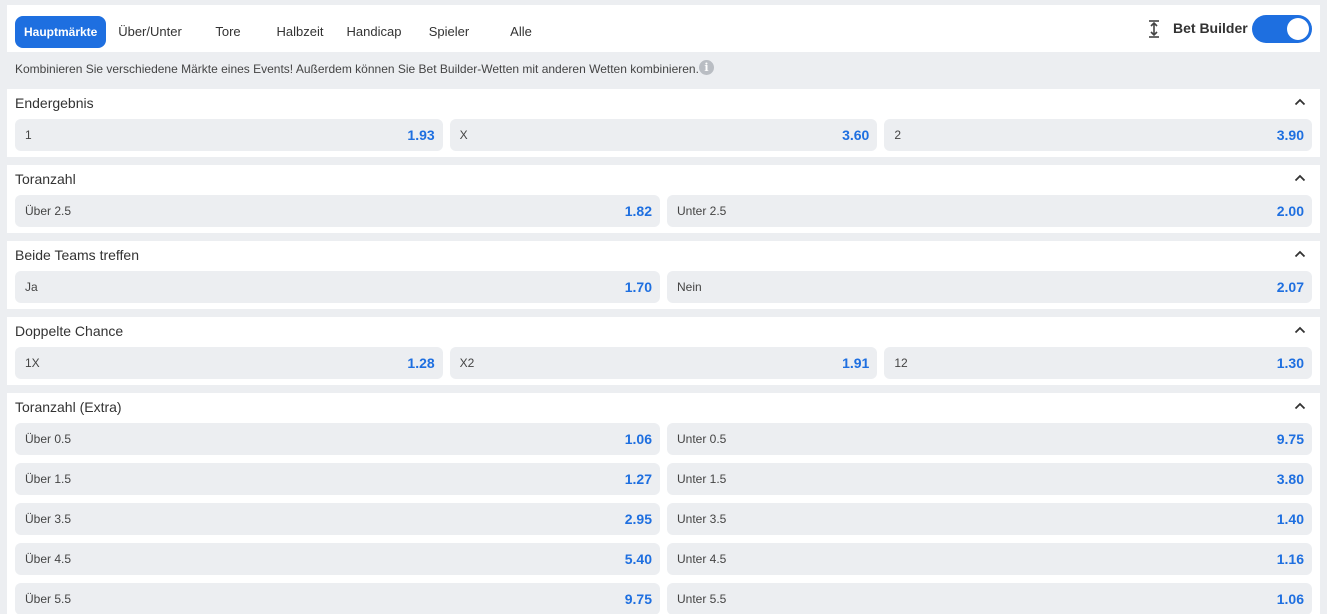 The width and height of the screenshot is (1327, 614). Describe the element at coordinates (374, 32) in the screenshot. I see `tab-handicap: Handicap` at that location.